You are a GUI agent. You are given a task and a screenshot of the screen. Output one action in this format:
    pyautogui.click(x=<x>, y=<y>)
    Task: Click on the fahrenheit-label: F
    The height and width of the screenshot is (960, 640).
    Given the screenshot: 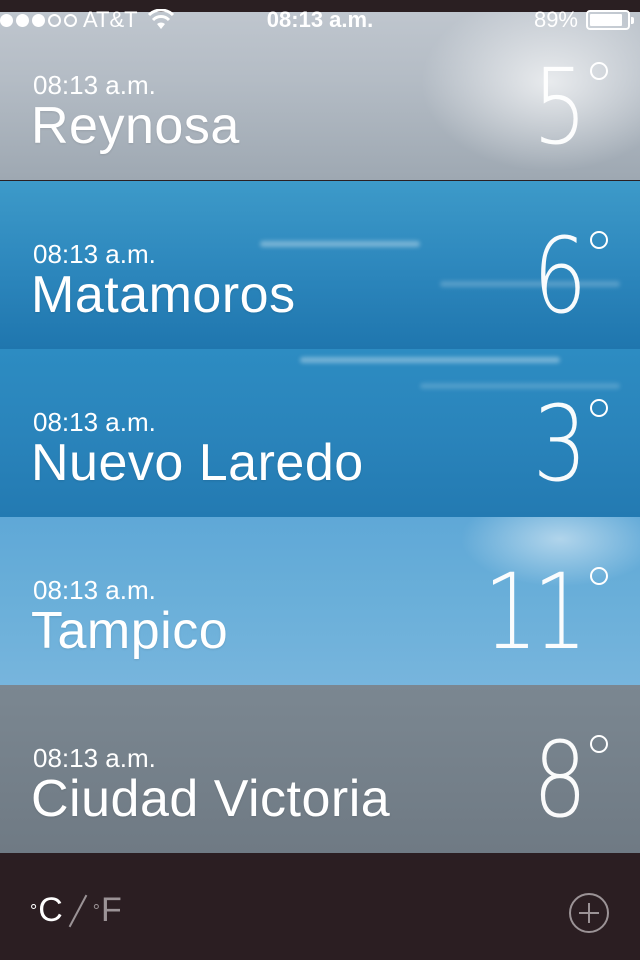 What is the action you would take?
    pyautogui.click(x=111, y=910)
    